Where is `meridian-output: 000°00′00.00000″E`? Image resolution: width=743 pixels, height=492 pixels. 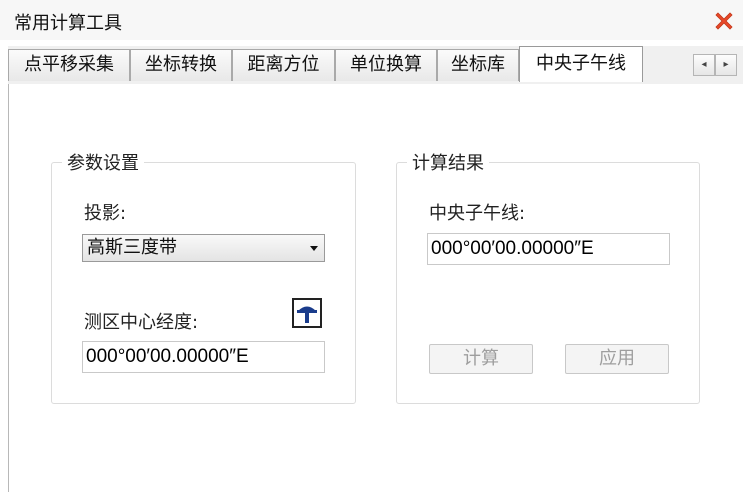
meridian-output: 000°00′00.00000″E is located at coordinates (548, 249).